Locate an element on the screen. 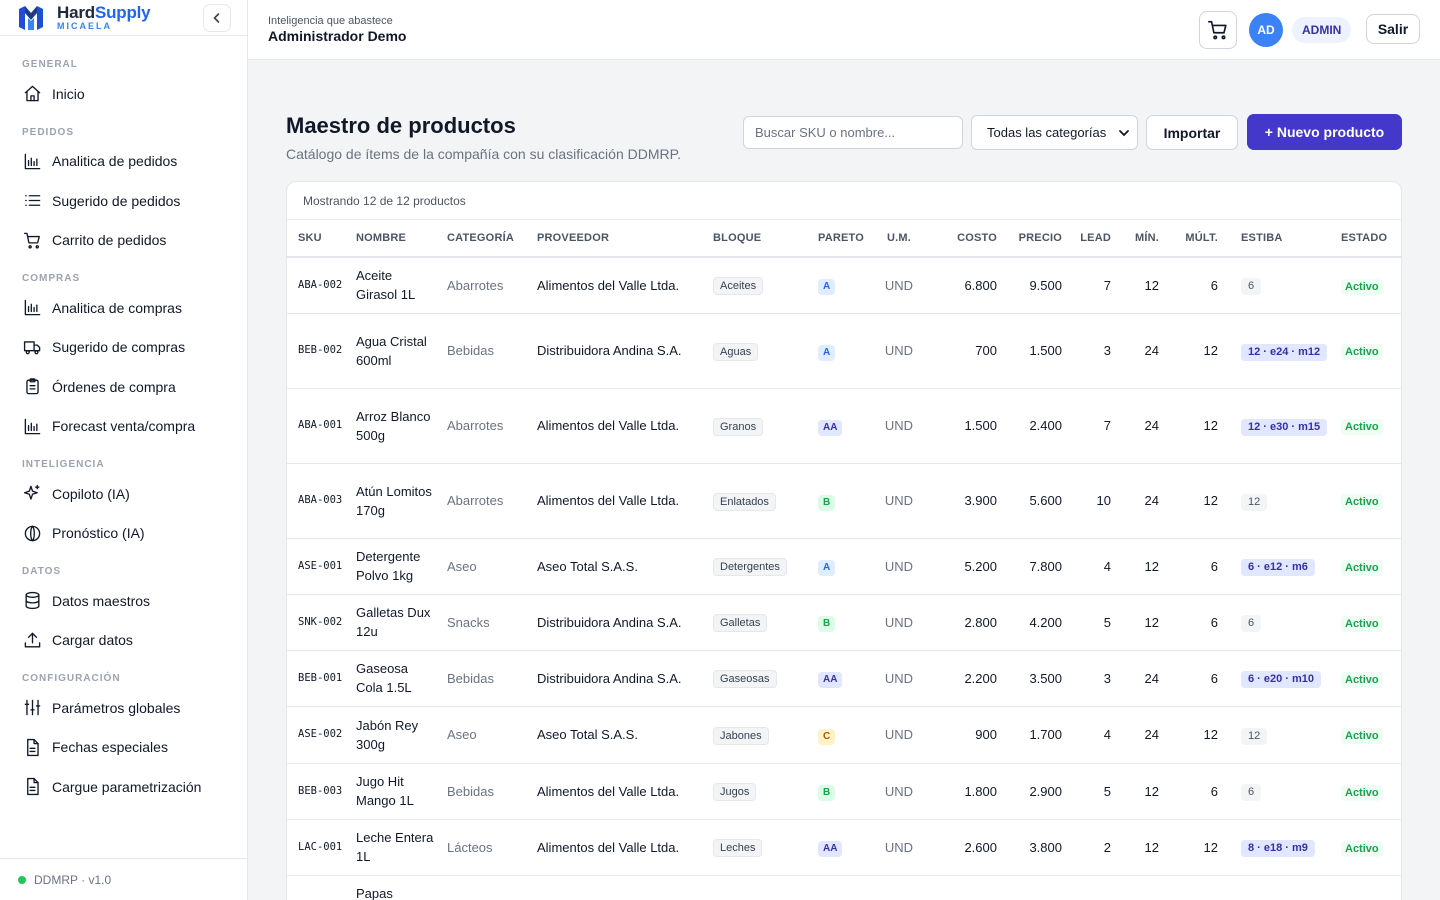  column-header-mult: MÚLT. is located at coordinates (1200, 239).